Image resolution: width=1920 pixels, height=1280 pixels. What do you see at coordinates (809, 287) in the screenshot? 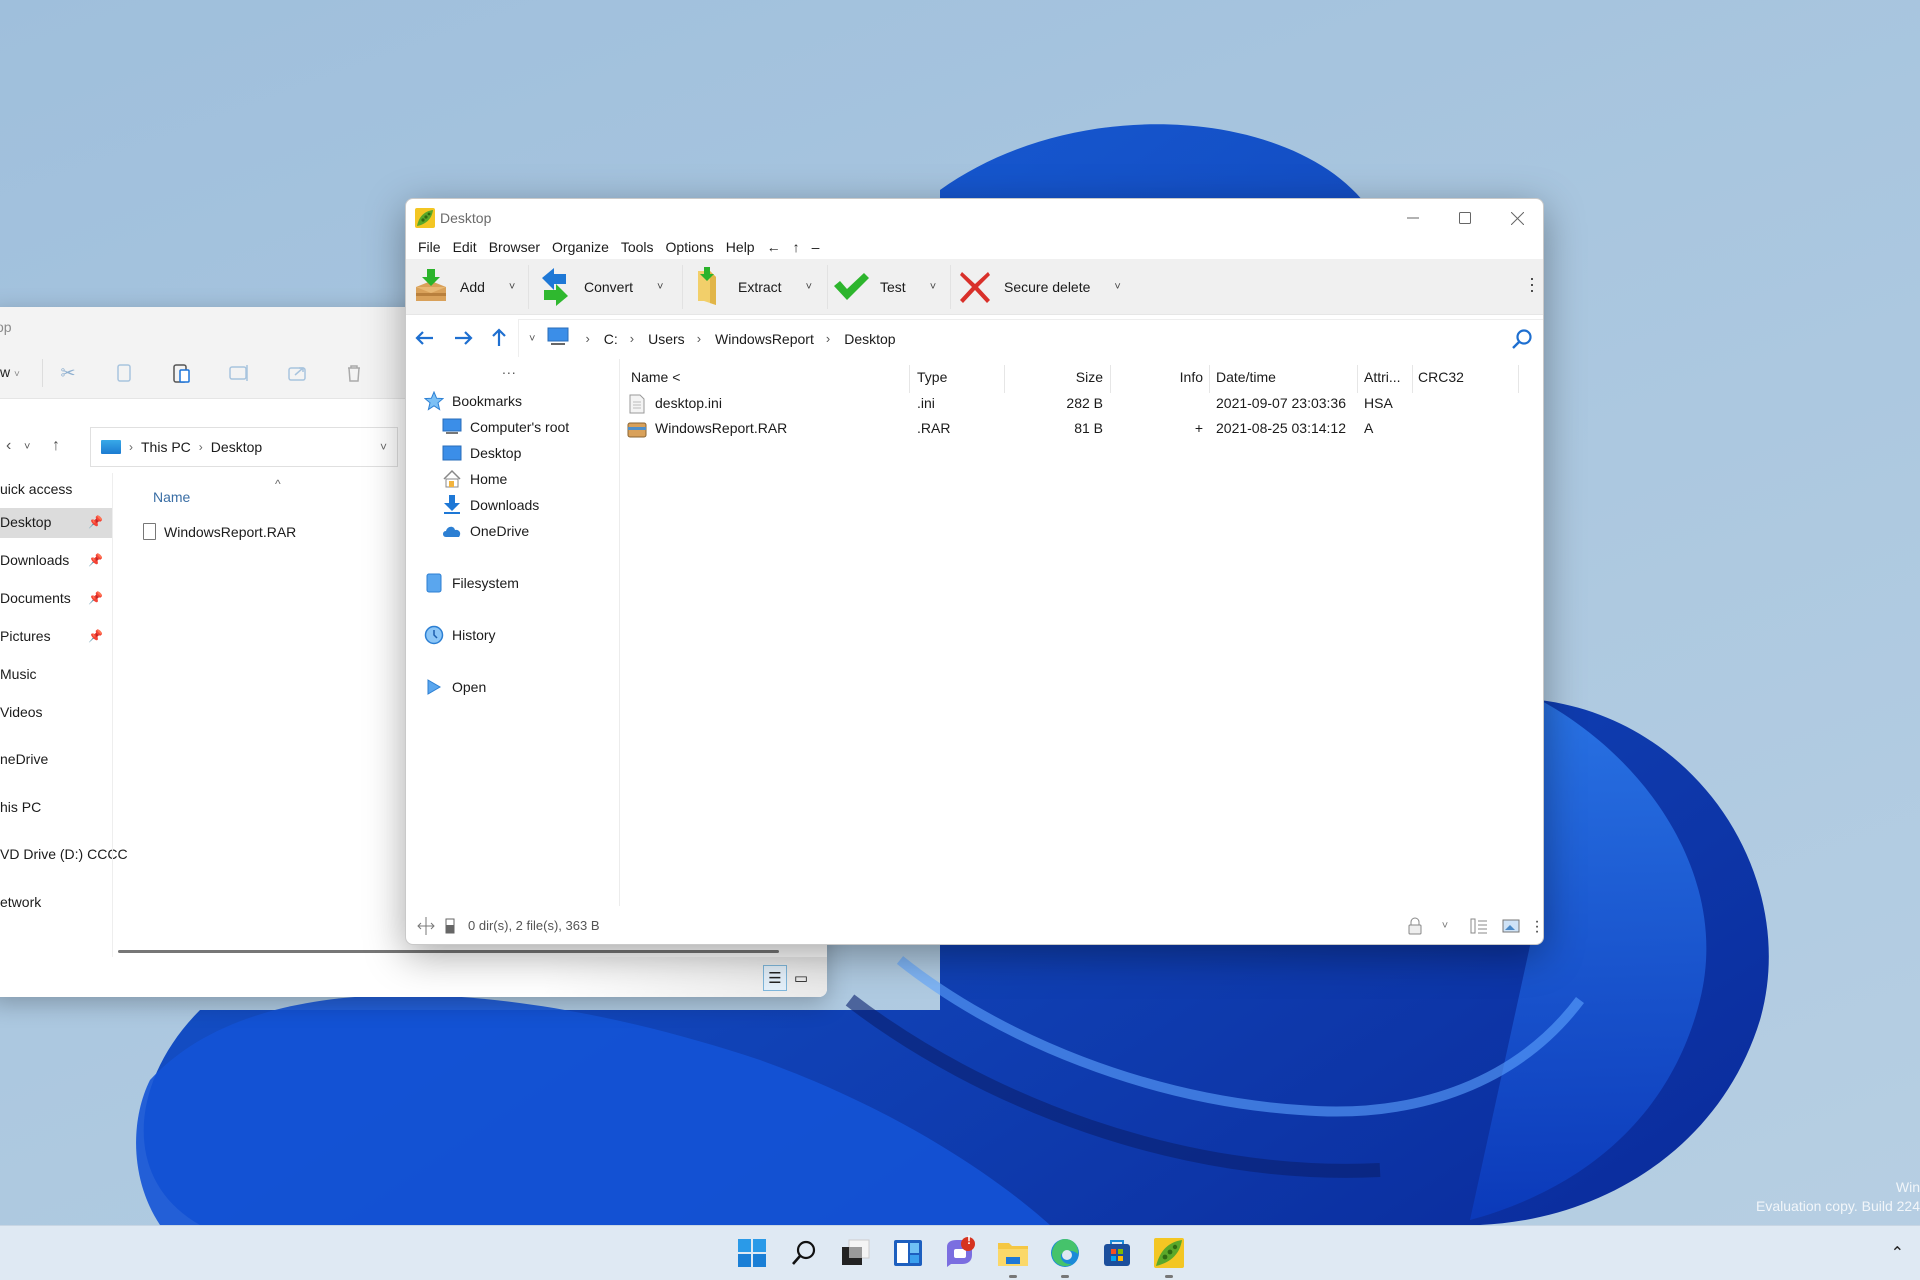
I see `extract-dropdown-icon: ˅` at bounding box center [809, 287].